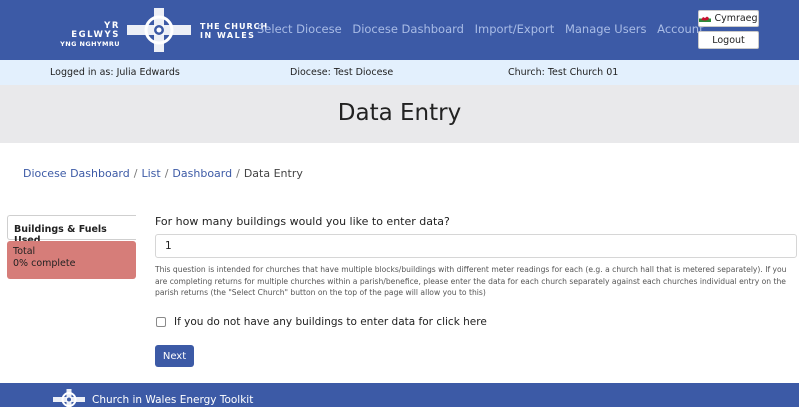 Image resolution: width=799 pixels, height=407 pixels. What do you see at coordinates (150, 173) in the screenshot?
I see `breadcrumb-list: List` at bounding box center [150, 173].